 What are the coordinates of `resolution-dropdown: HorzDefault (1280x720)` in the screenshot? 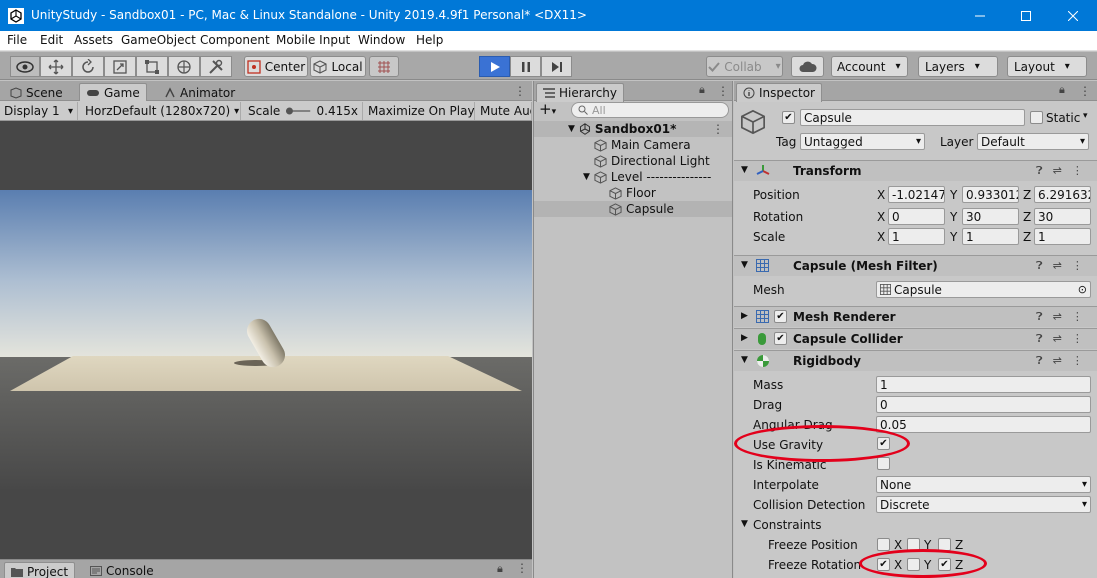 It's located at (161, 111).